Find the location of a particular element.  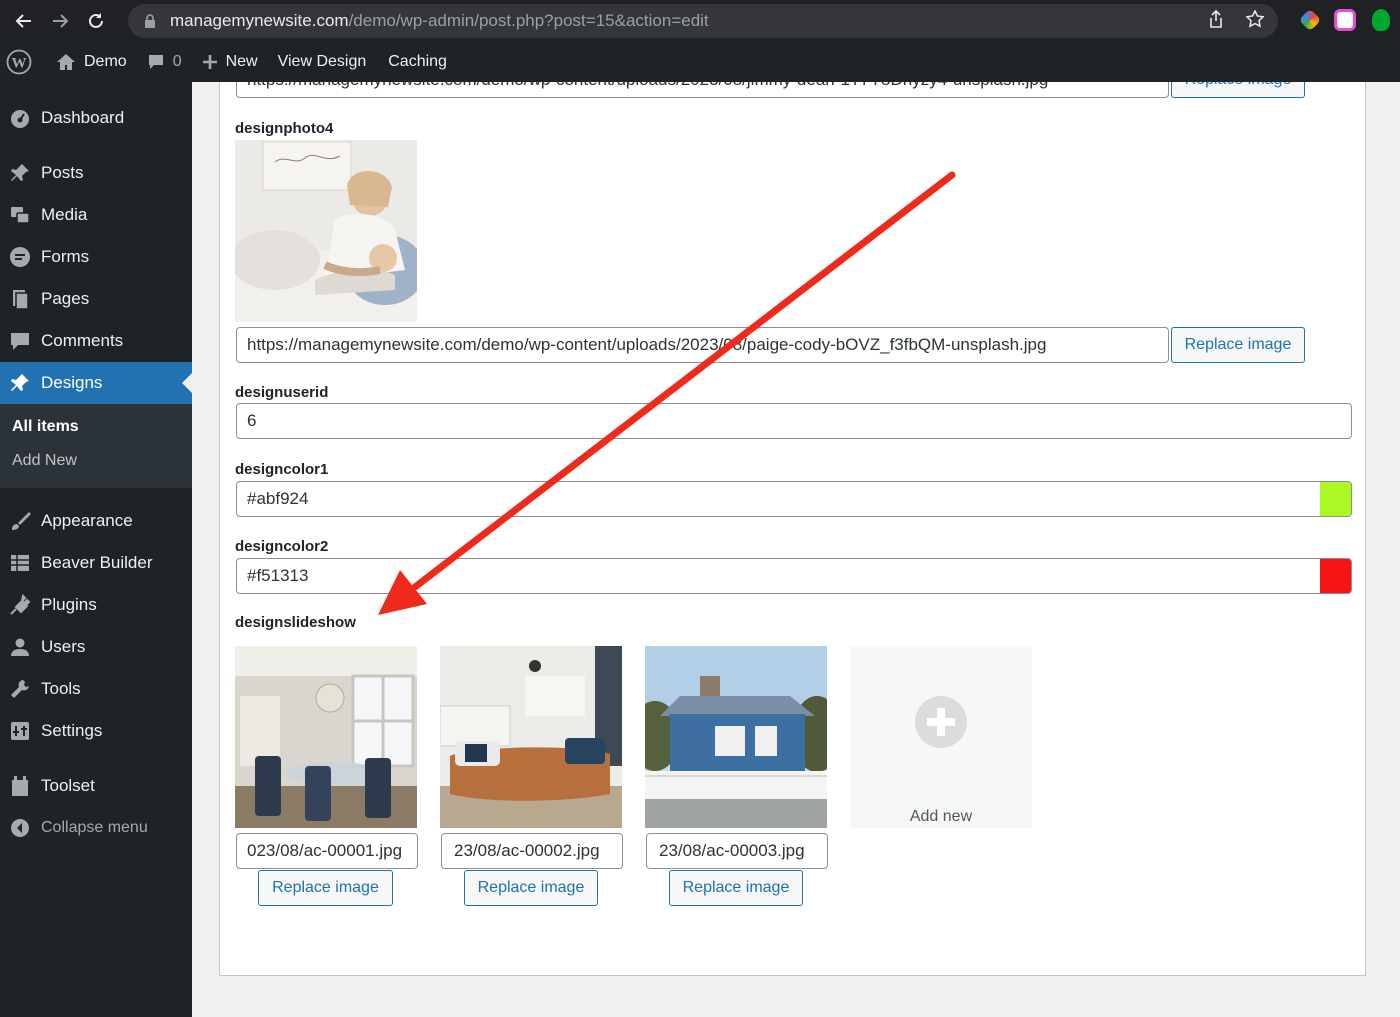

color1-value: #abf924 is located at coordinates (278, 498).